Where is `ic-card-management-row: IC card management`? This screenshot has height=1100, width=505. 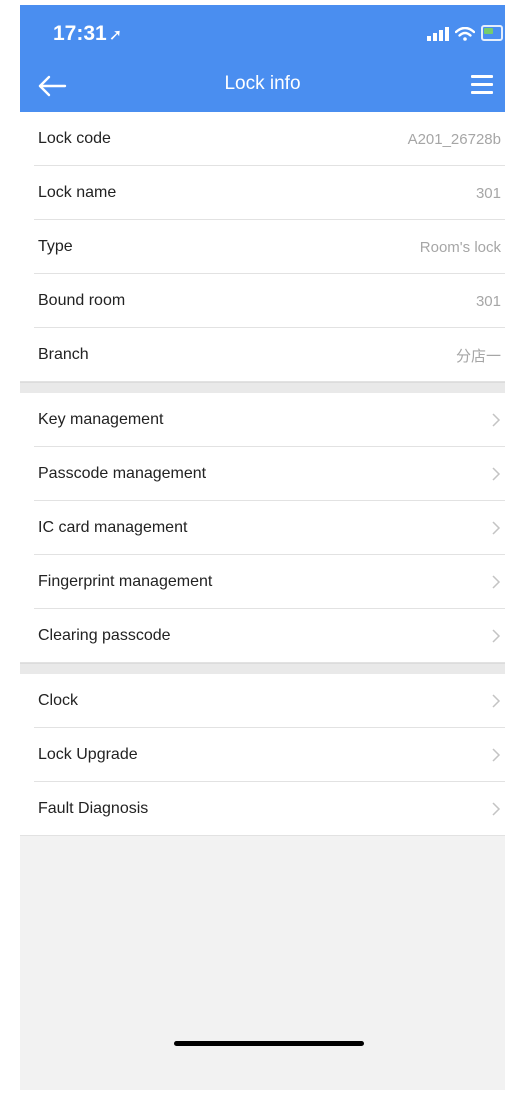
ic-card-management-row: IC card management is located at coordinates (262, 528).